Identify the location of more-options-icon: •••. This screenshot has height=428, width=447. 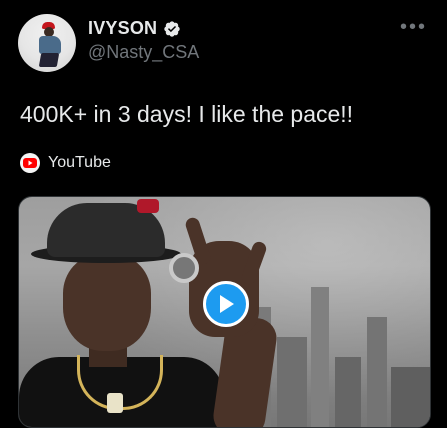
(413, 27).